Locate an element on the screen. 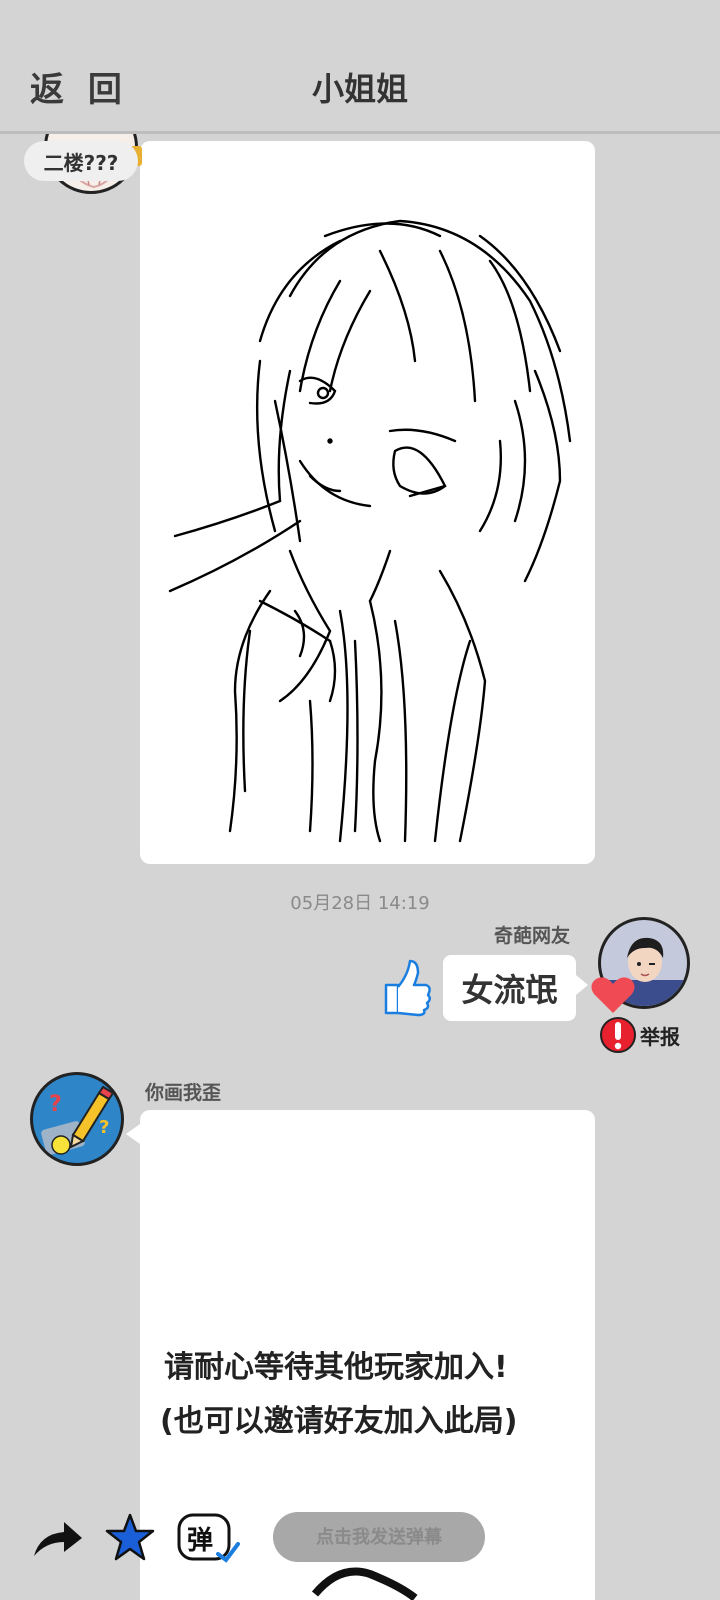  report-label: 举报 is located at coordinates (660, 1036).